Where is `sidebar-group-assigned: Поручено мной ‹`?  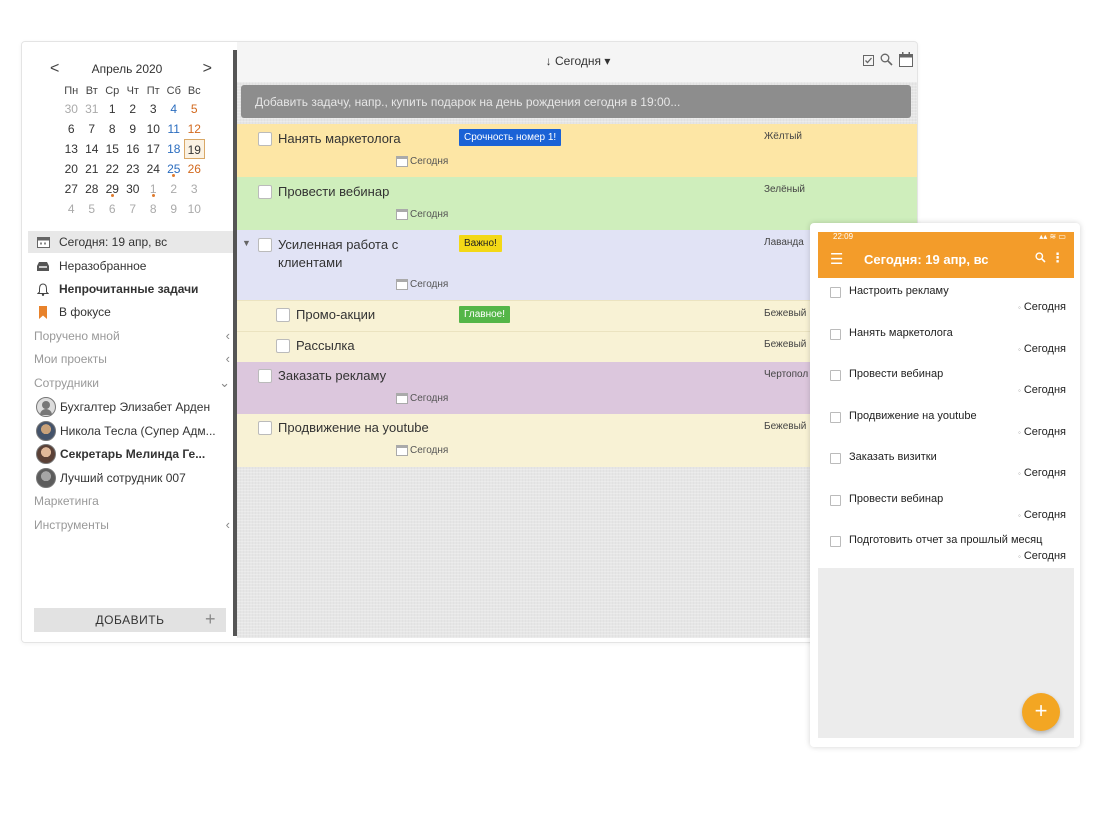 sidebar-group-assigned: Поручено мной ‹ is located at coordinates (132, 336).